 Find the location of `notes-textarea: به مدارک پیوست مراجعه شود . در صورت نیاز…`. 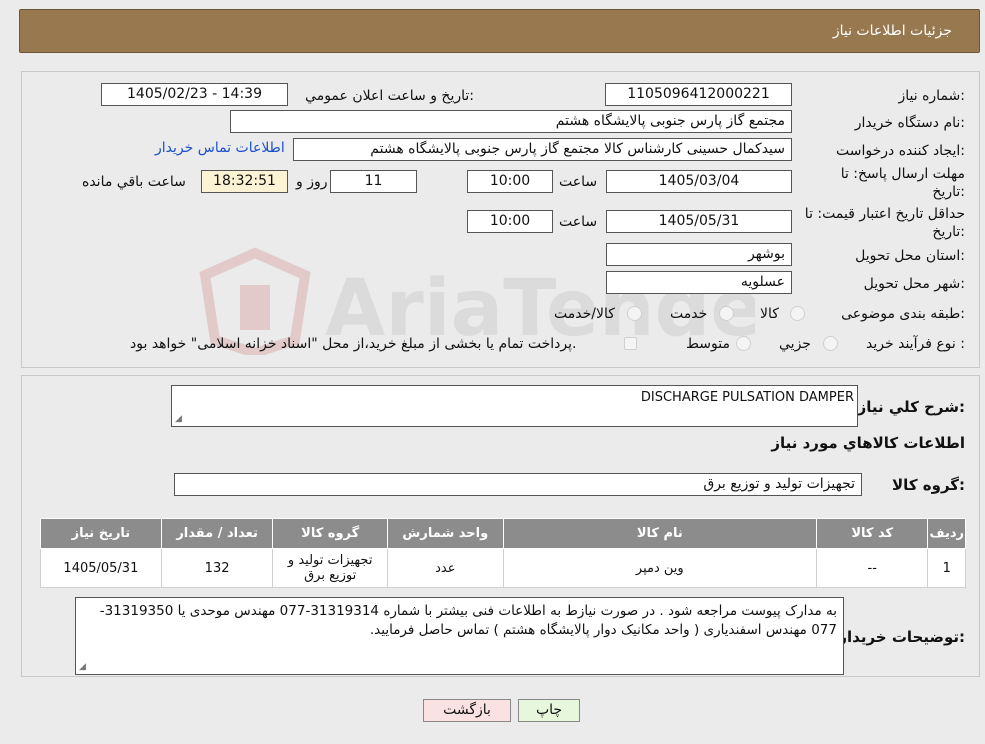

notes-textarea: به مدارک پیوست مراجعه شود . در صورت نیاز… is located at coordinates (459, 636).